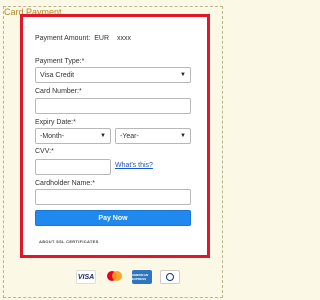 Image resolution: width=320 pixels, height=300 pixels. Describe the element at coordinates (52, 136) in the screenshot. I see `expiry-month-value: -Month-` at that location.